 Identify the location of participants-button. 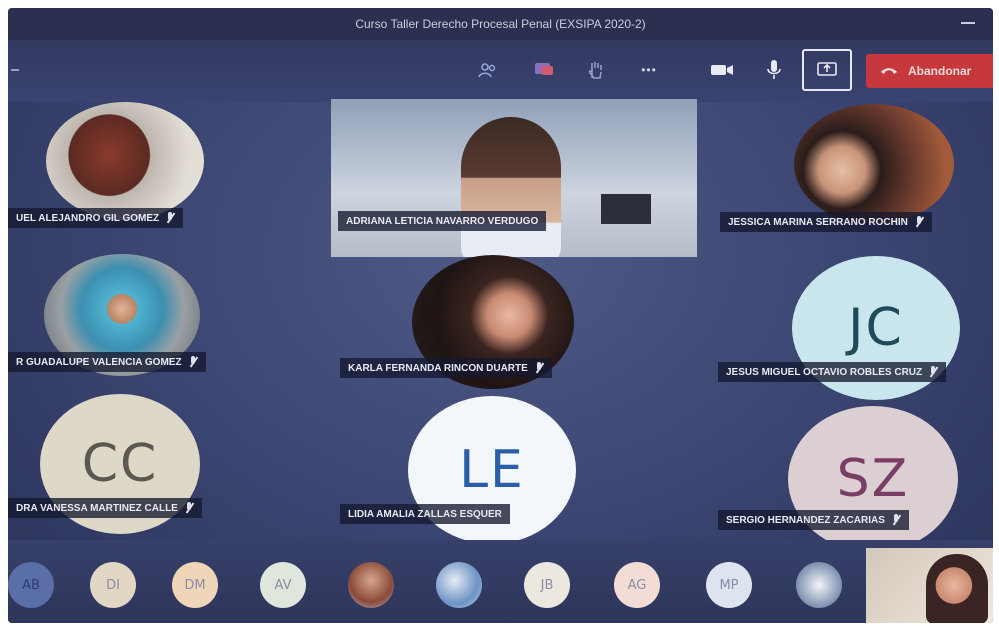
(488, 70).